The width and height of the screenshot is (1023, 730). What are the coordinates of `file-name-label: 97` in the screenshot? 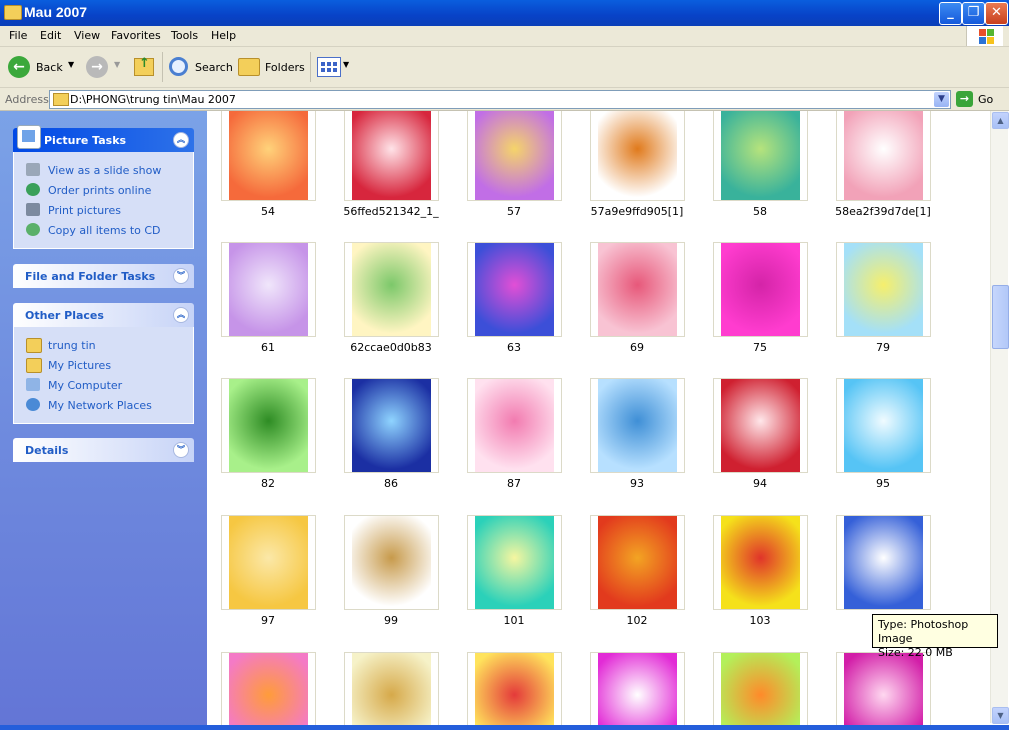 It's located at (273, 620).